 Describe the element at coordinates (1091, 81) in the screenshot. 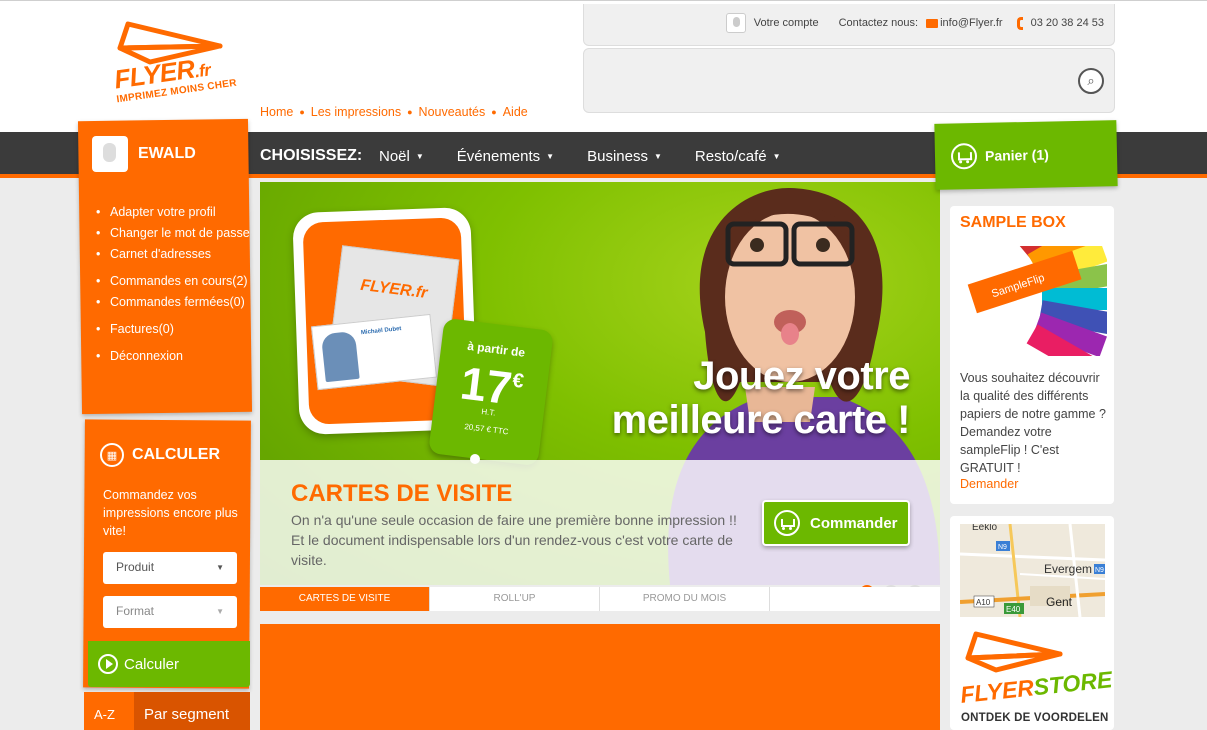

I see `search-icon: ⌕` at that location.